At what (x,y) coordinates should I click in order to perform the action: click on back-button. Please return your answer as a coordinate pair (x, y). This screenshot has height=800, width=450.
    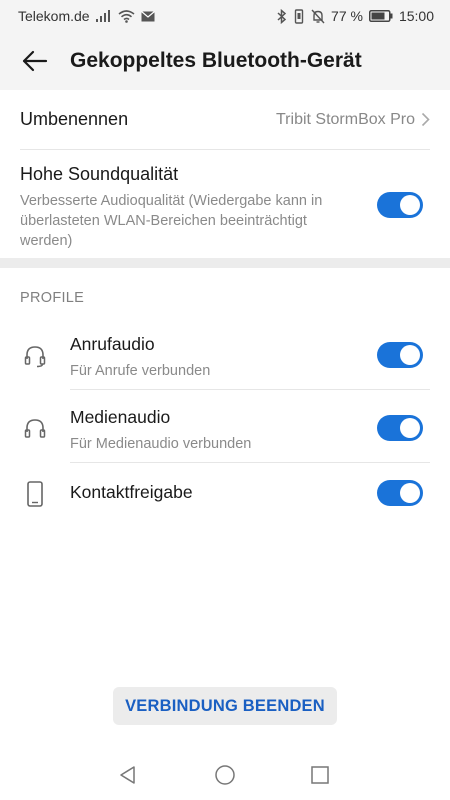
    Looking at the image, I should click on (35, 61).